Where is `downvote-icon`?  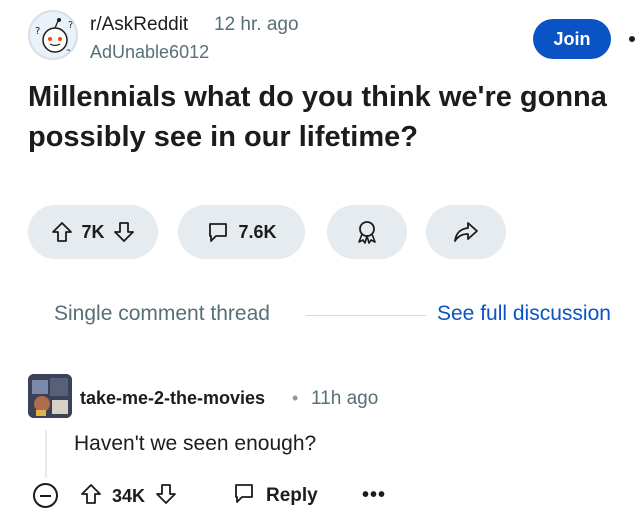 downvote-icon is located at coordinates (124, 232).